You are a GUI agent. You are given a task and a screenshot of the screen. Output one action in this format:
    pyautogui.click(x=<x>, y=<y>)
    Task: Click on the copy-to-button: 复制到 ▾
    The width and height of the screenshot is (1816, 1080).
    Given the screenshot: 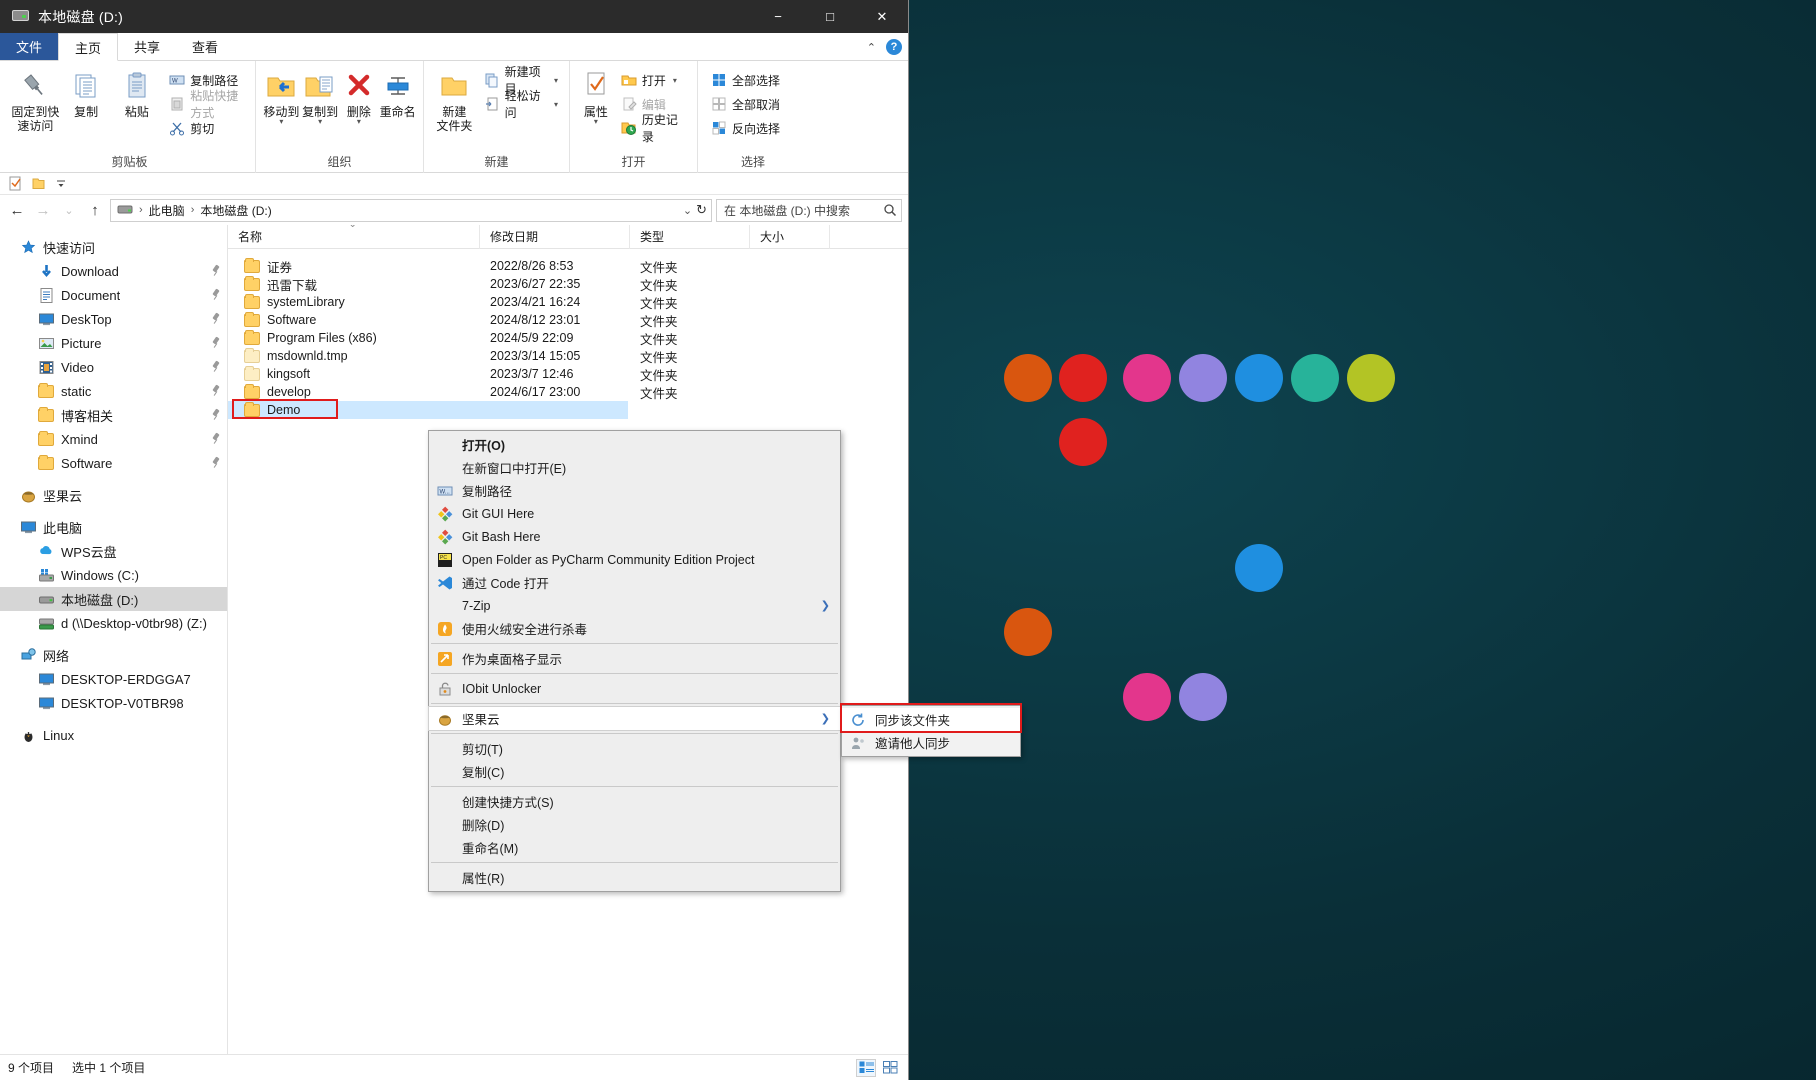 What is the action you would take?
    pyautogui.click(x=320, y=95)
    